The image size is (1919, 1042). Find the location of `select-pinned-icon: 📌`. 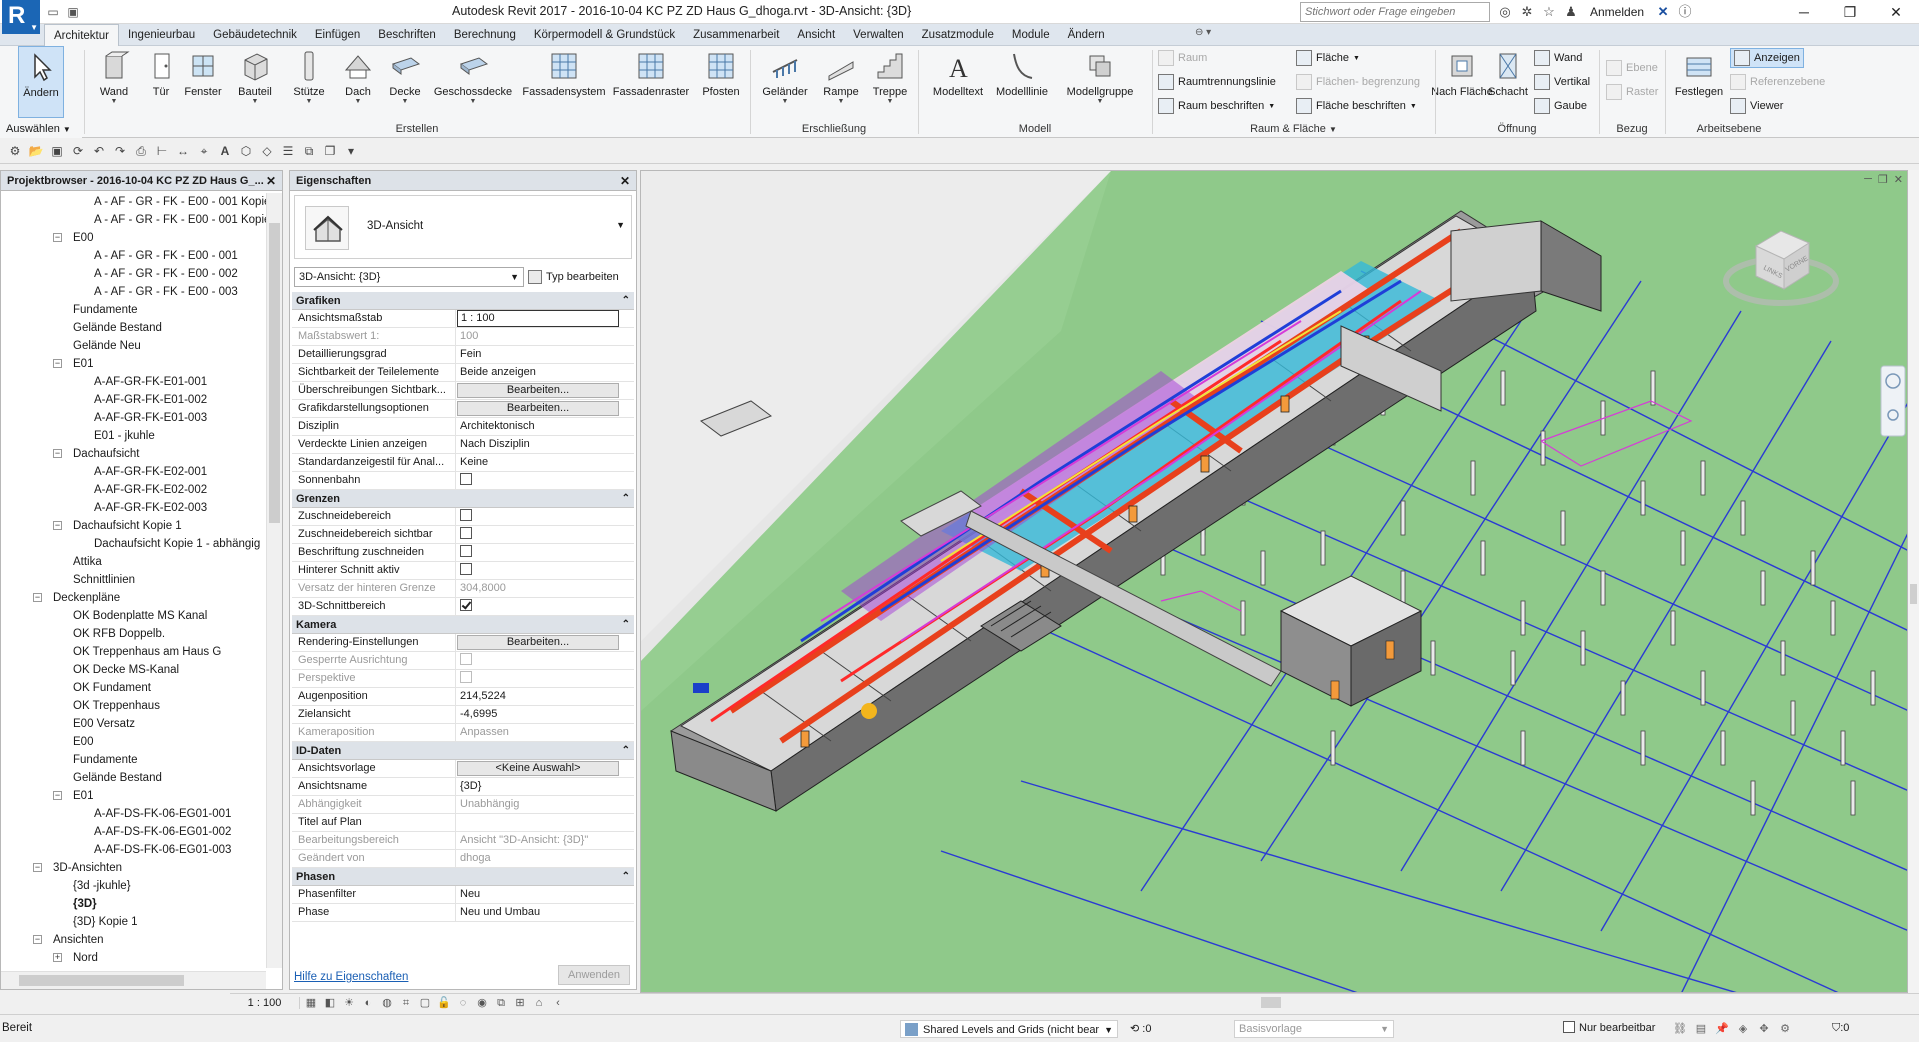

select-pinned-icon: 📌 is located at coordinates (1722, 1029).